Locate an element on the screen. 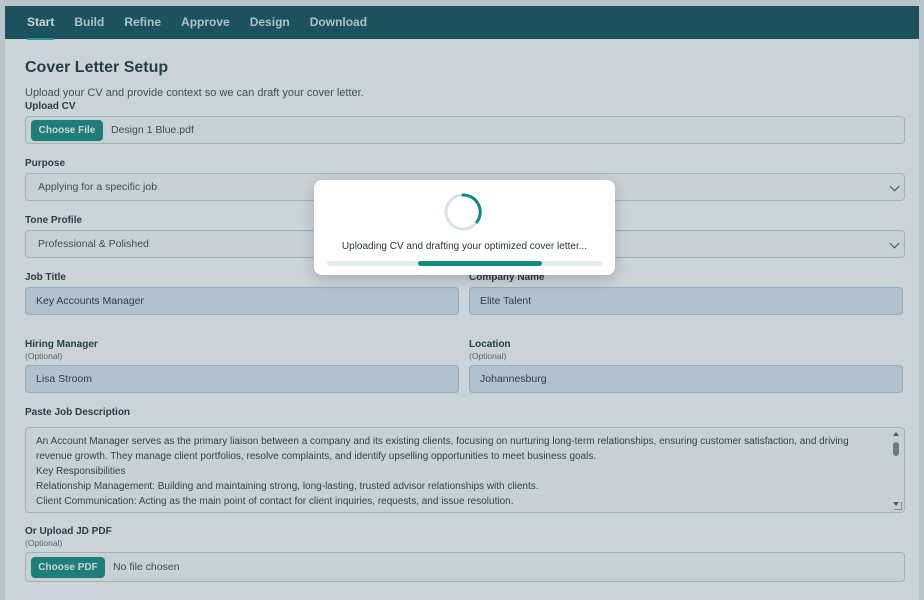 The image size is (924, 600). loading-spinner-icon is located at coordinates (463, 212).